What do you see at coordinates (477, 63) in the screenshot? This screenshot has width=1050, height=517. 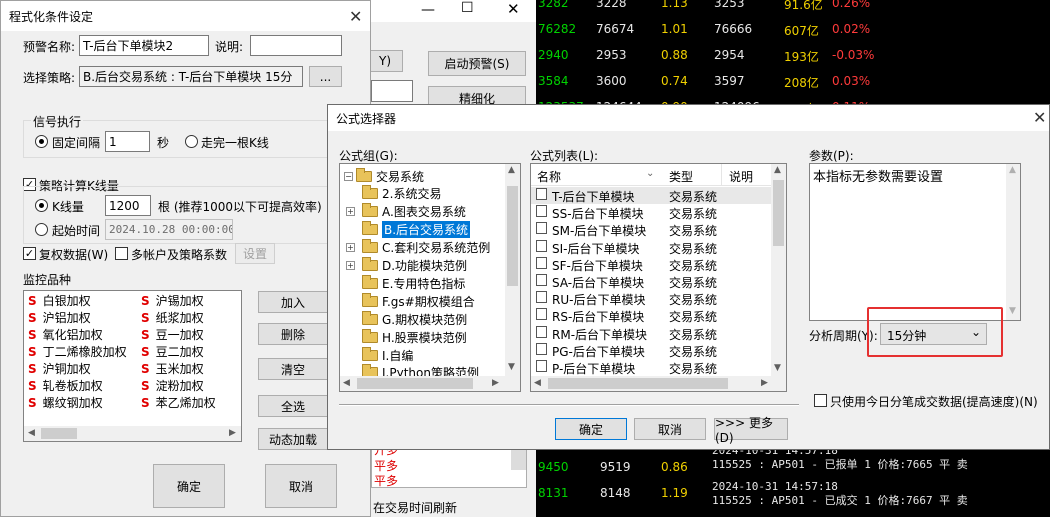 I see `start-alert-button: 启动预警(S)` at bounding box center [477, 63].